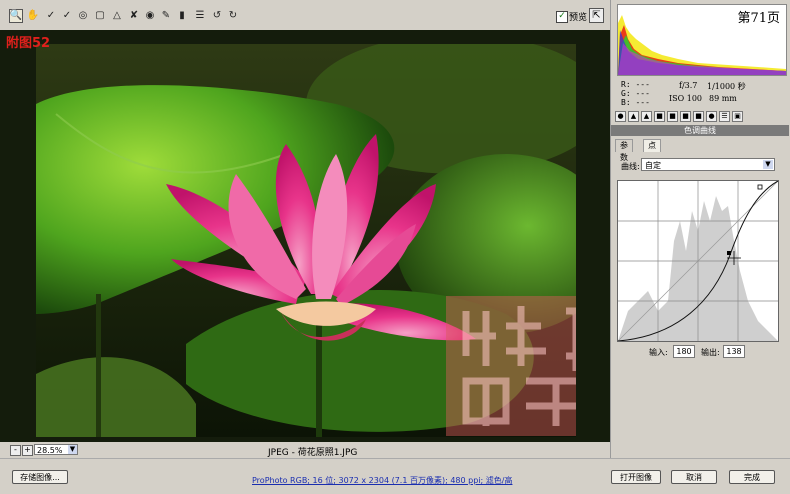 The height and width of the screenshot is (494, 790). What do you see at coordinates (630, 166) in the screenshot?
I see `curve-label: 曲线:` at bounding box center [630, 166].